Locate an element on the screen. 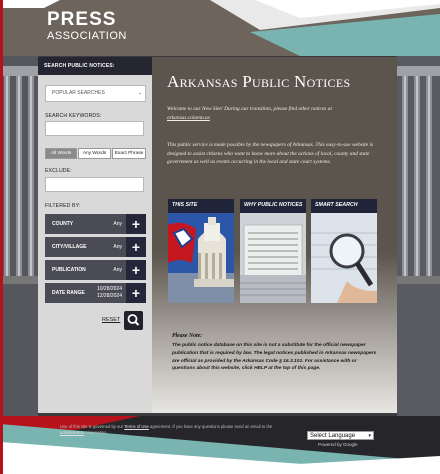  date-range-start: 10/28/2024 is located at coordinates (109, 289).